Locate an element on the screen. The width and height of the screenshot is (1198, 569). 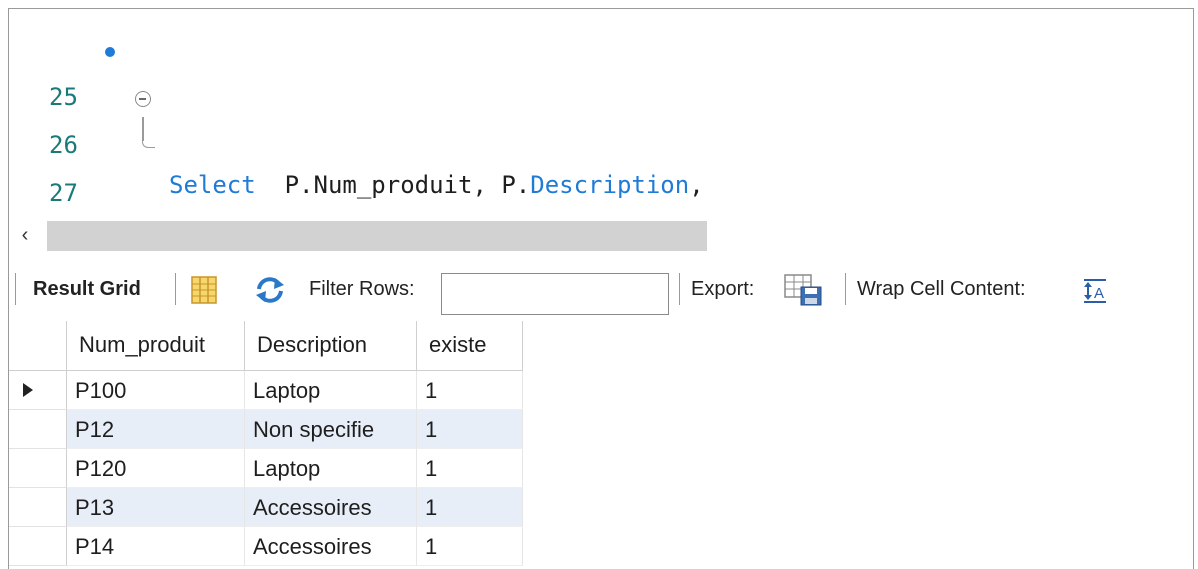
table-row: P13 Accessoires 1 is located at coordinates (267, 507).